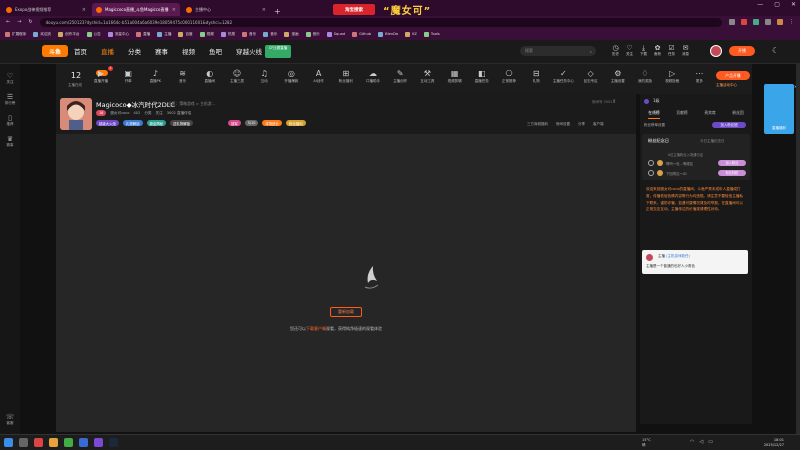  I want to click on tool-item: ▦ 视频剪辑, so click(455, 76).